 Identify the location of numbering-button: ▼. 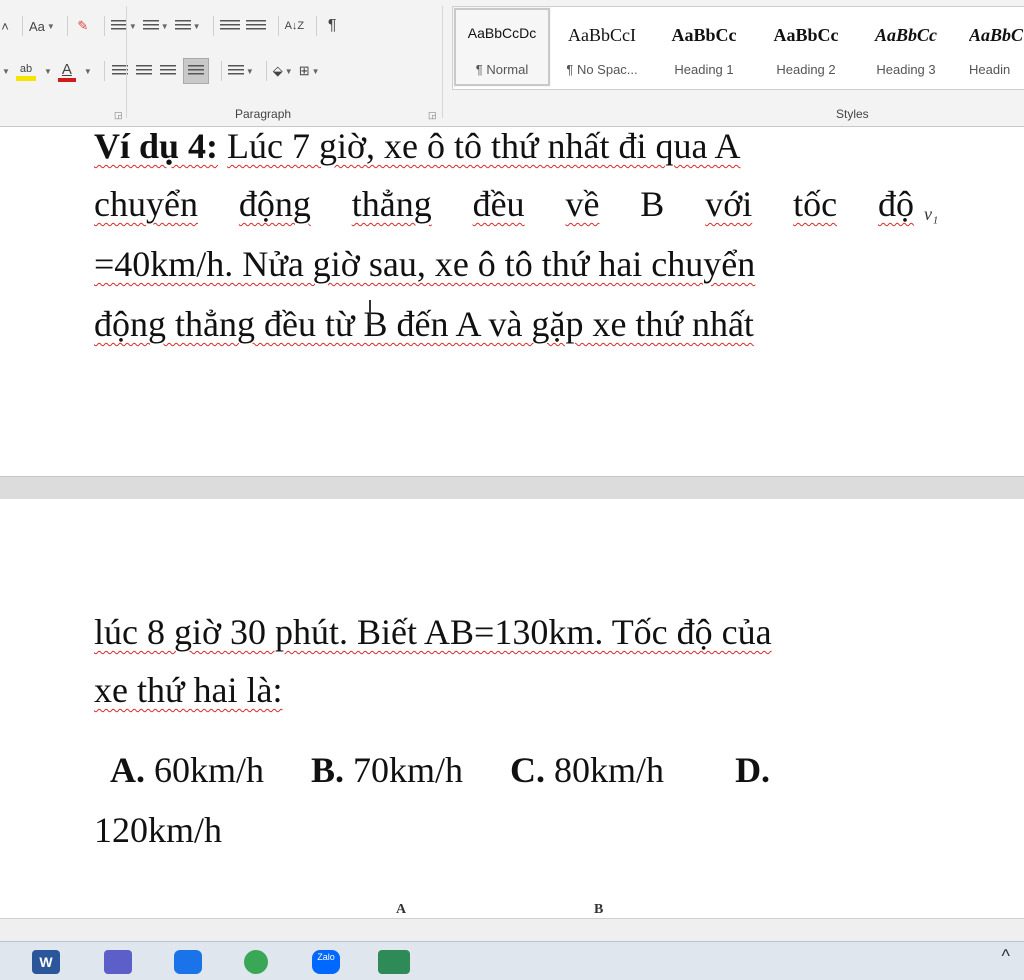
(155, 26).